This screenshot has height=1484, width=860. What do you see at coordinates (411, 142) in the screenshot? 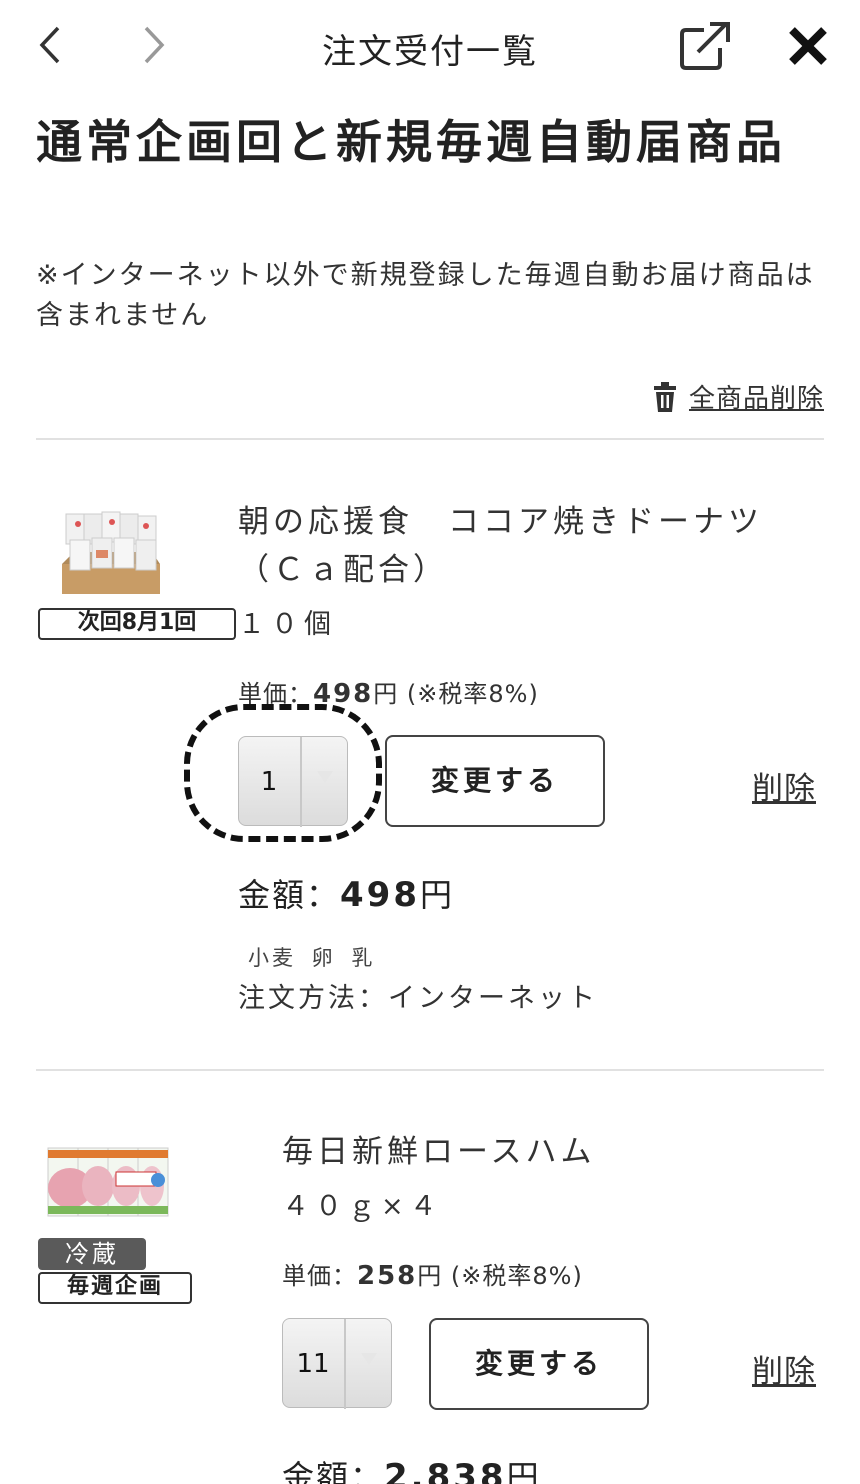
I see `section-heading: 通常企画回と新規毎週自動届商品` at bounding box center [411, 142].